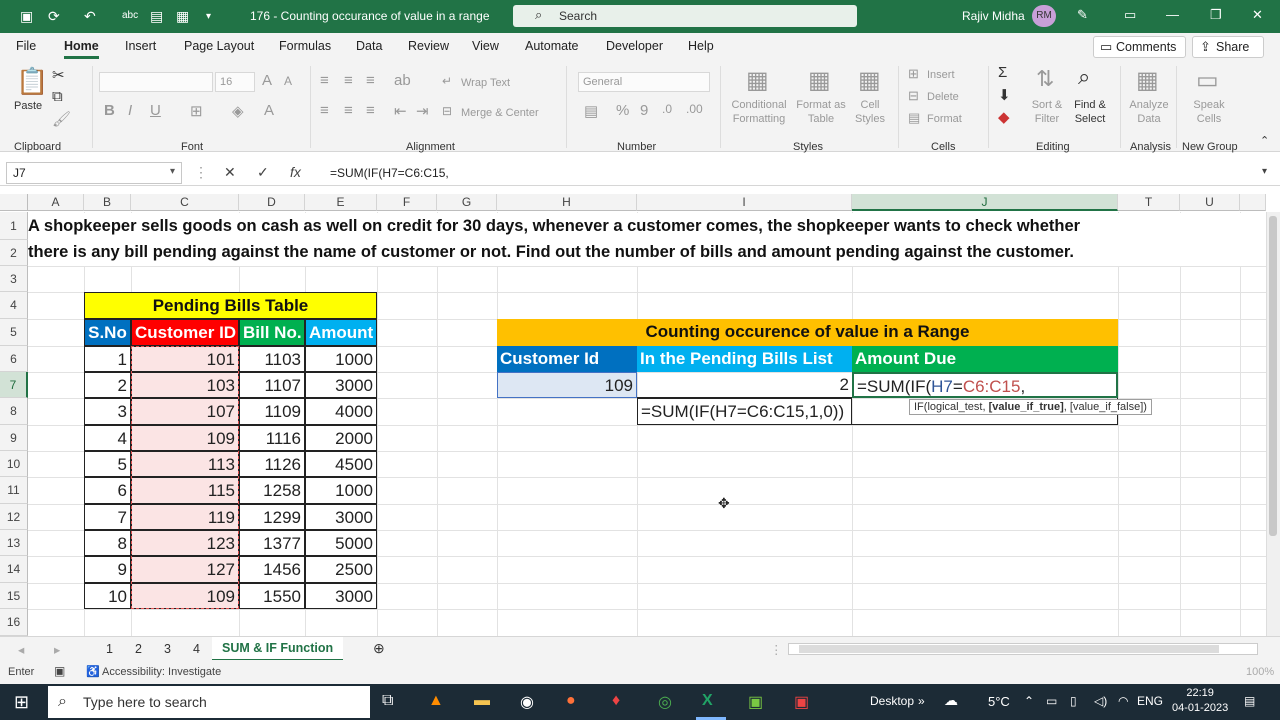 This screenshot has width=1280, height=720. I want to click on count-table-title: Counting occurence of value in a Range, so click(807, 332).